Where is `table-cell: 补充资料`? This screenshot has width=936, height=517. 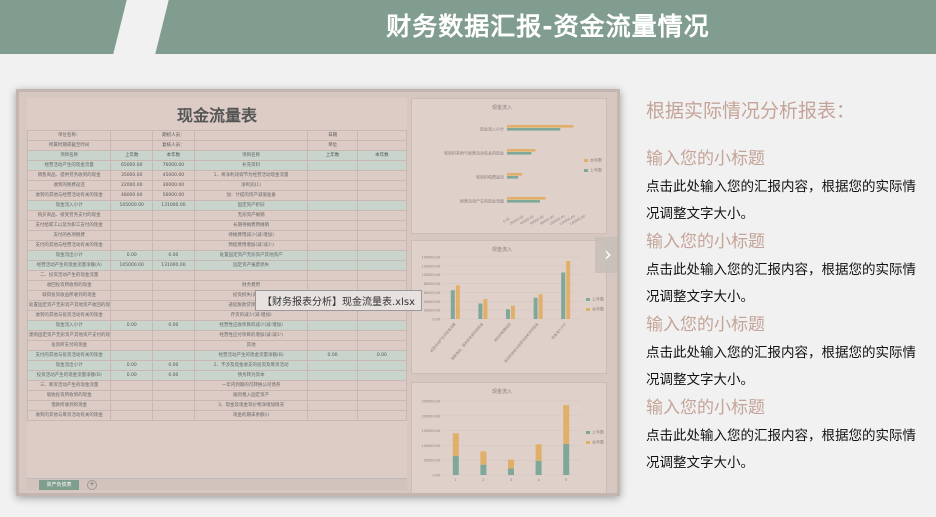
table-cell: 补充资料 is located at coordinates (251, 165).